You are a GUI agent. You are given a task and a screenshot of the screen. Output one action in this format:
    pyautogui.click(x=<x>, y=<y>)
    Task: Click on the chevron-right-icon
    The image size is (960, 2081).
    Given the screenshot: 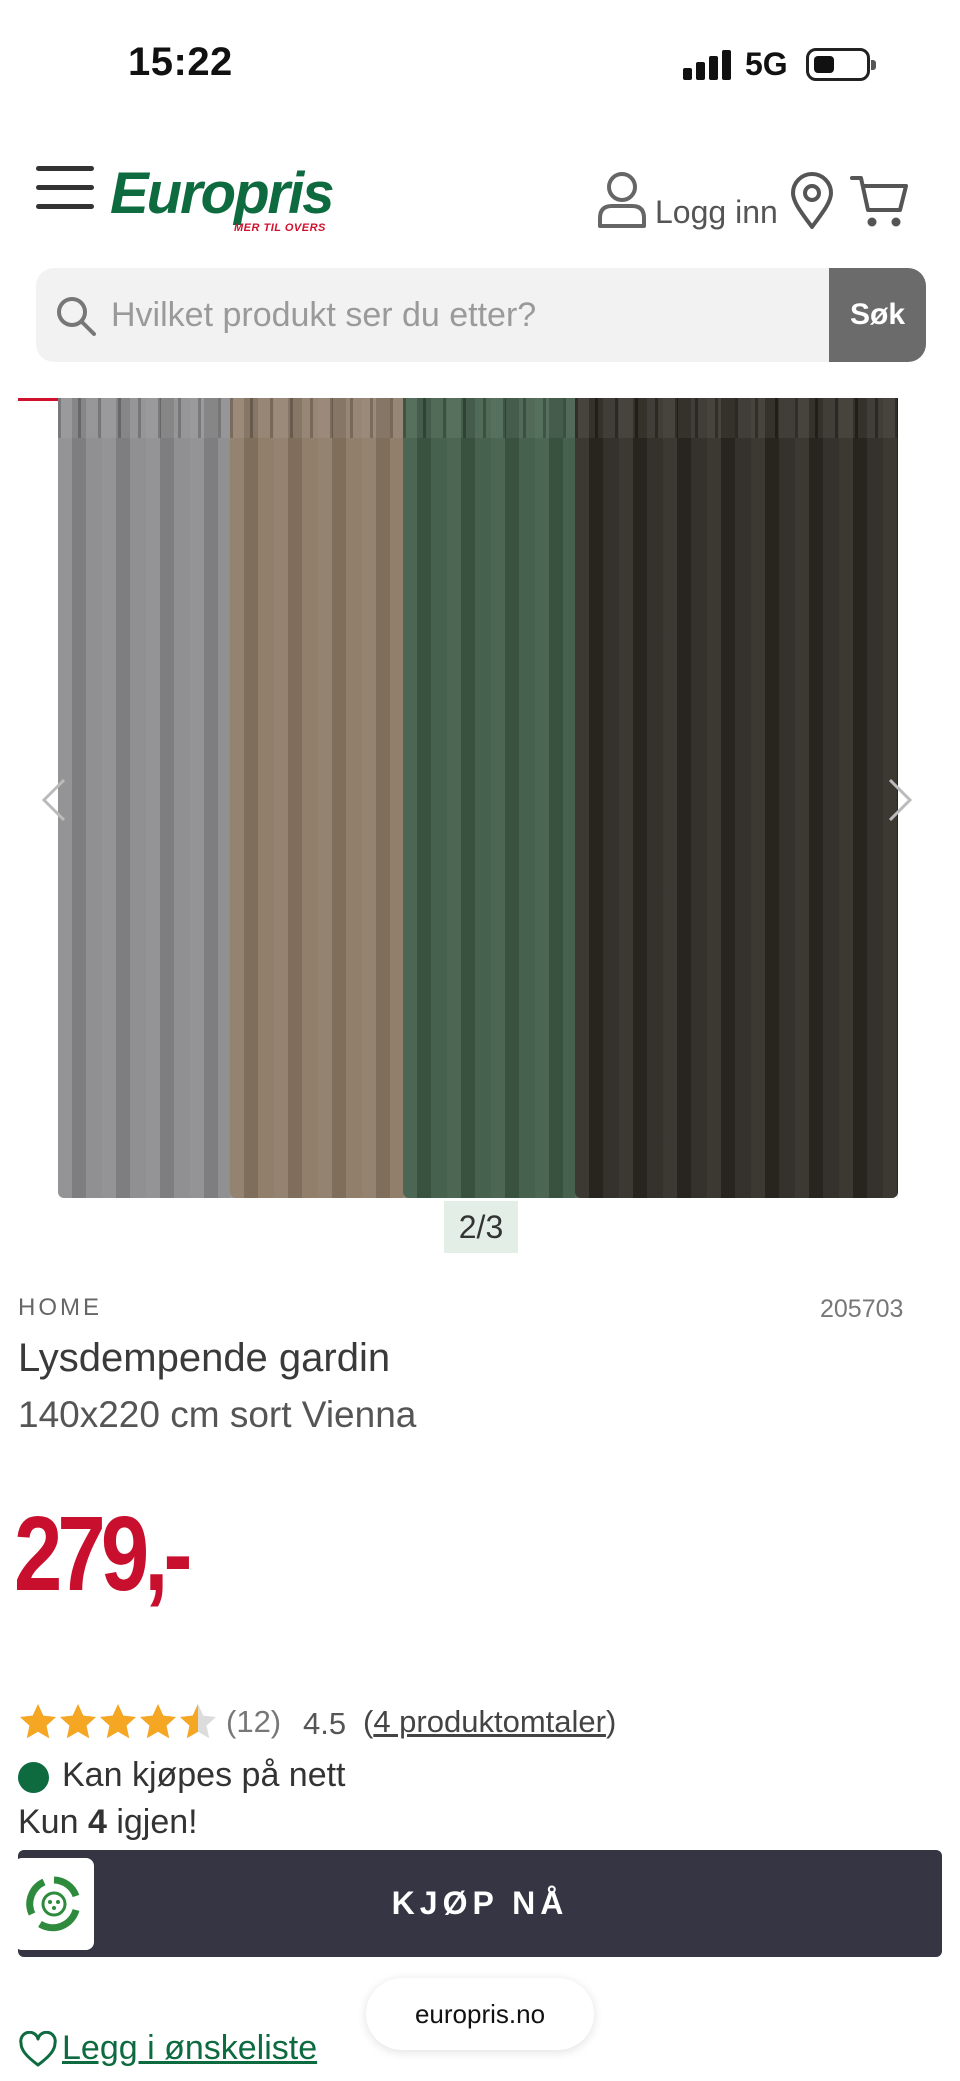 What is the action you would take?
    pyautogui.click(x=900, y=800)
    